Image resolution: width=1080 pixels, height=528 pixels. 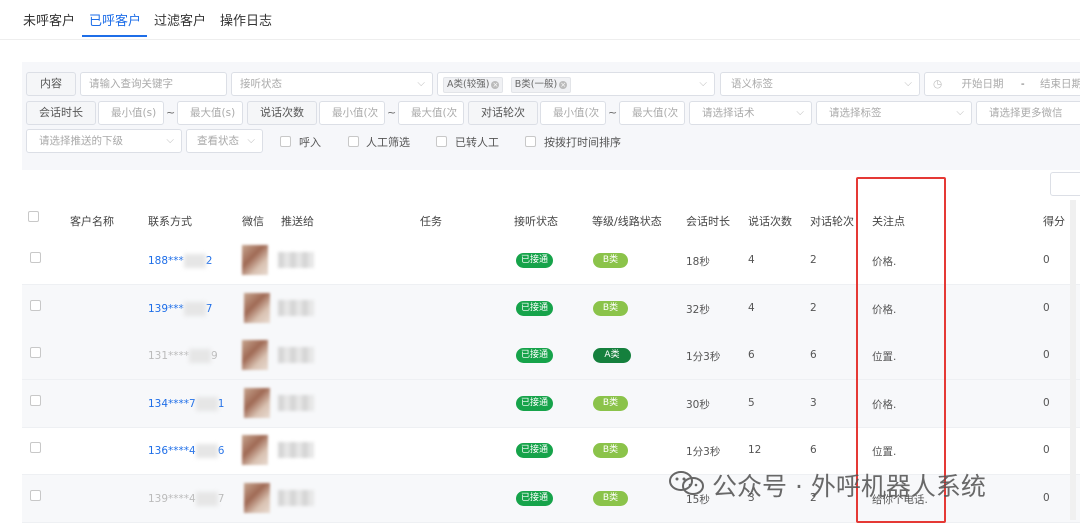 What do you see at coordinates (186, 404) in the screenshot?
I see `contact-phone: 134****7 1` at bounding box center [186, 404].